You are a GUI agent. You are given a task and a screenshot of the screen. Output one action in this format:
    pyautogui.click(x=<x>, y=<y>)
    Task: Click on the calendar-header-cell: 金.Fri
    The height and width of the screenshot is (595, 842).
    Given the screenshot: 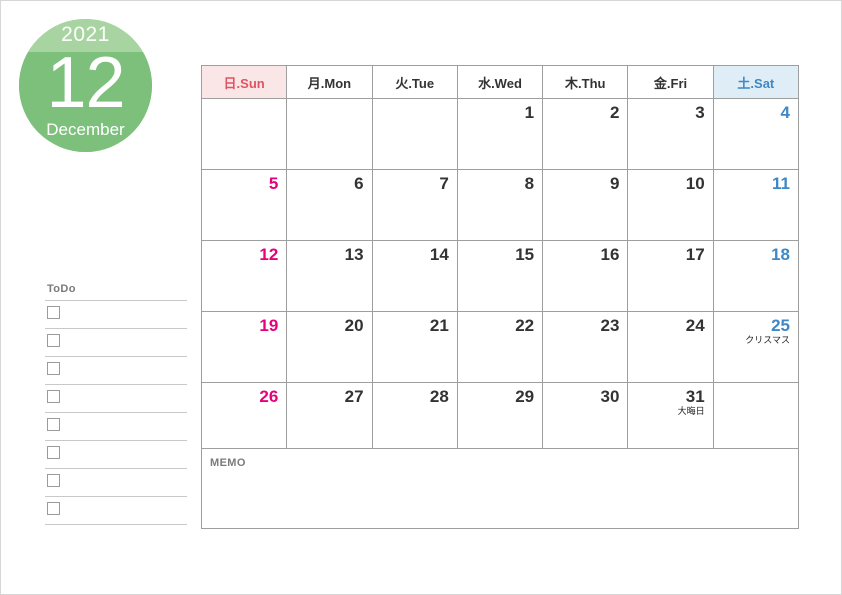 What is the action you would take?
    pyautogui.click(x=670, y=82)
    